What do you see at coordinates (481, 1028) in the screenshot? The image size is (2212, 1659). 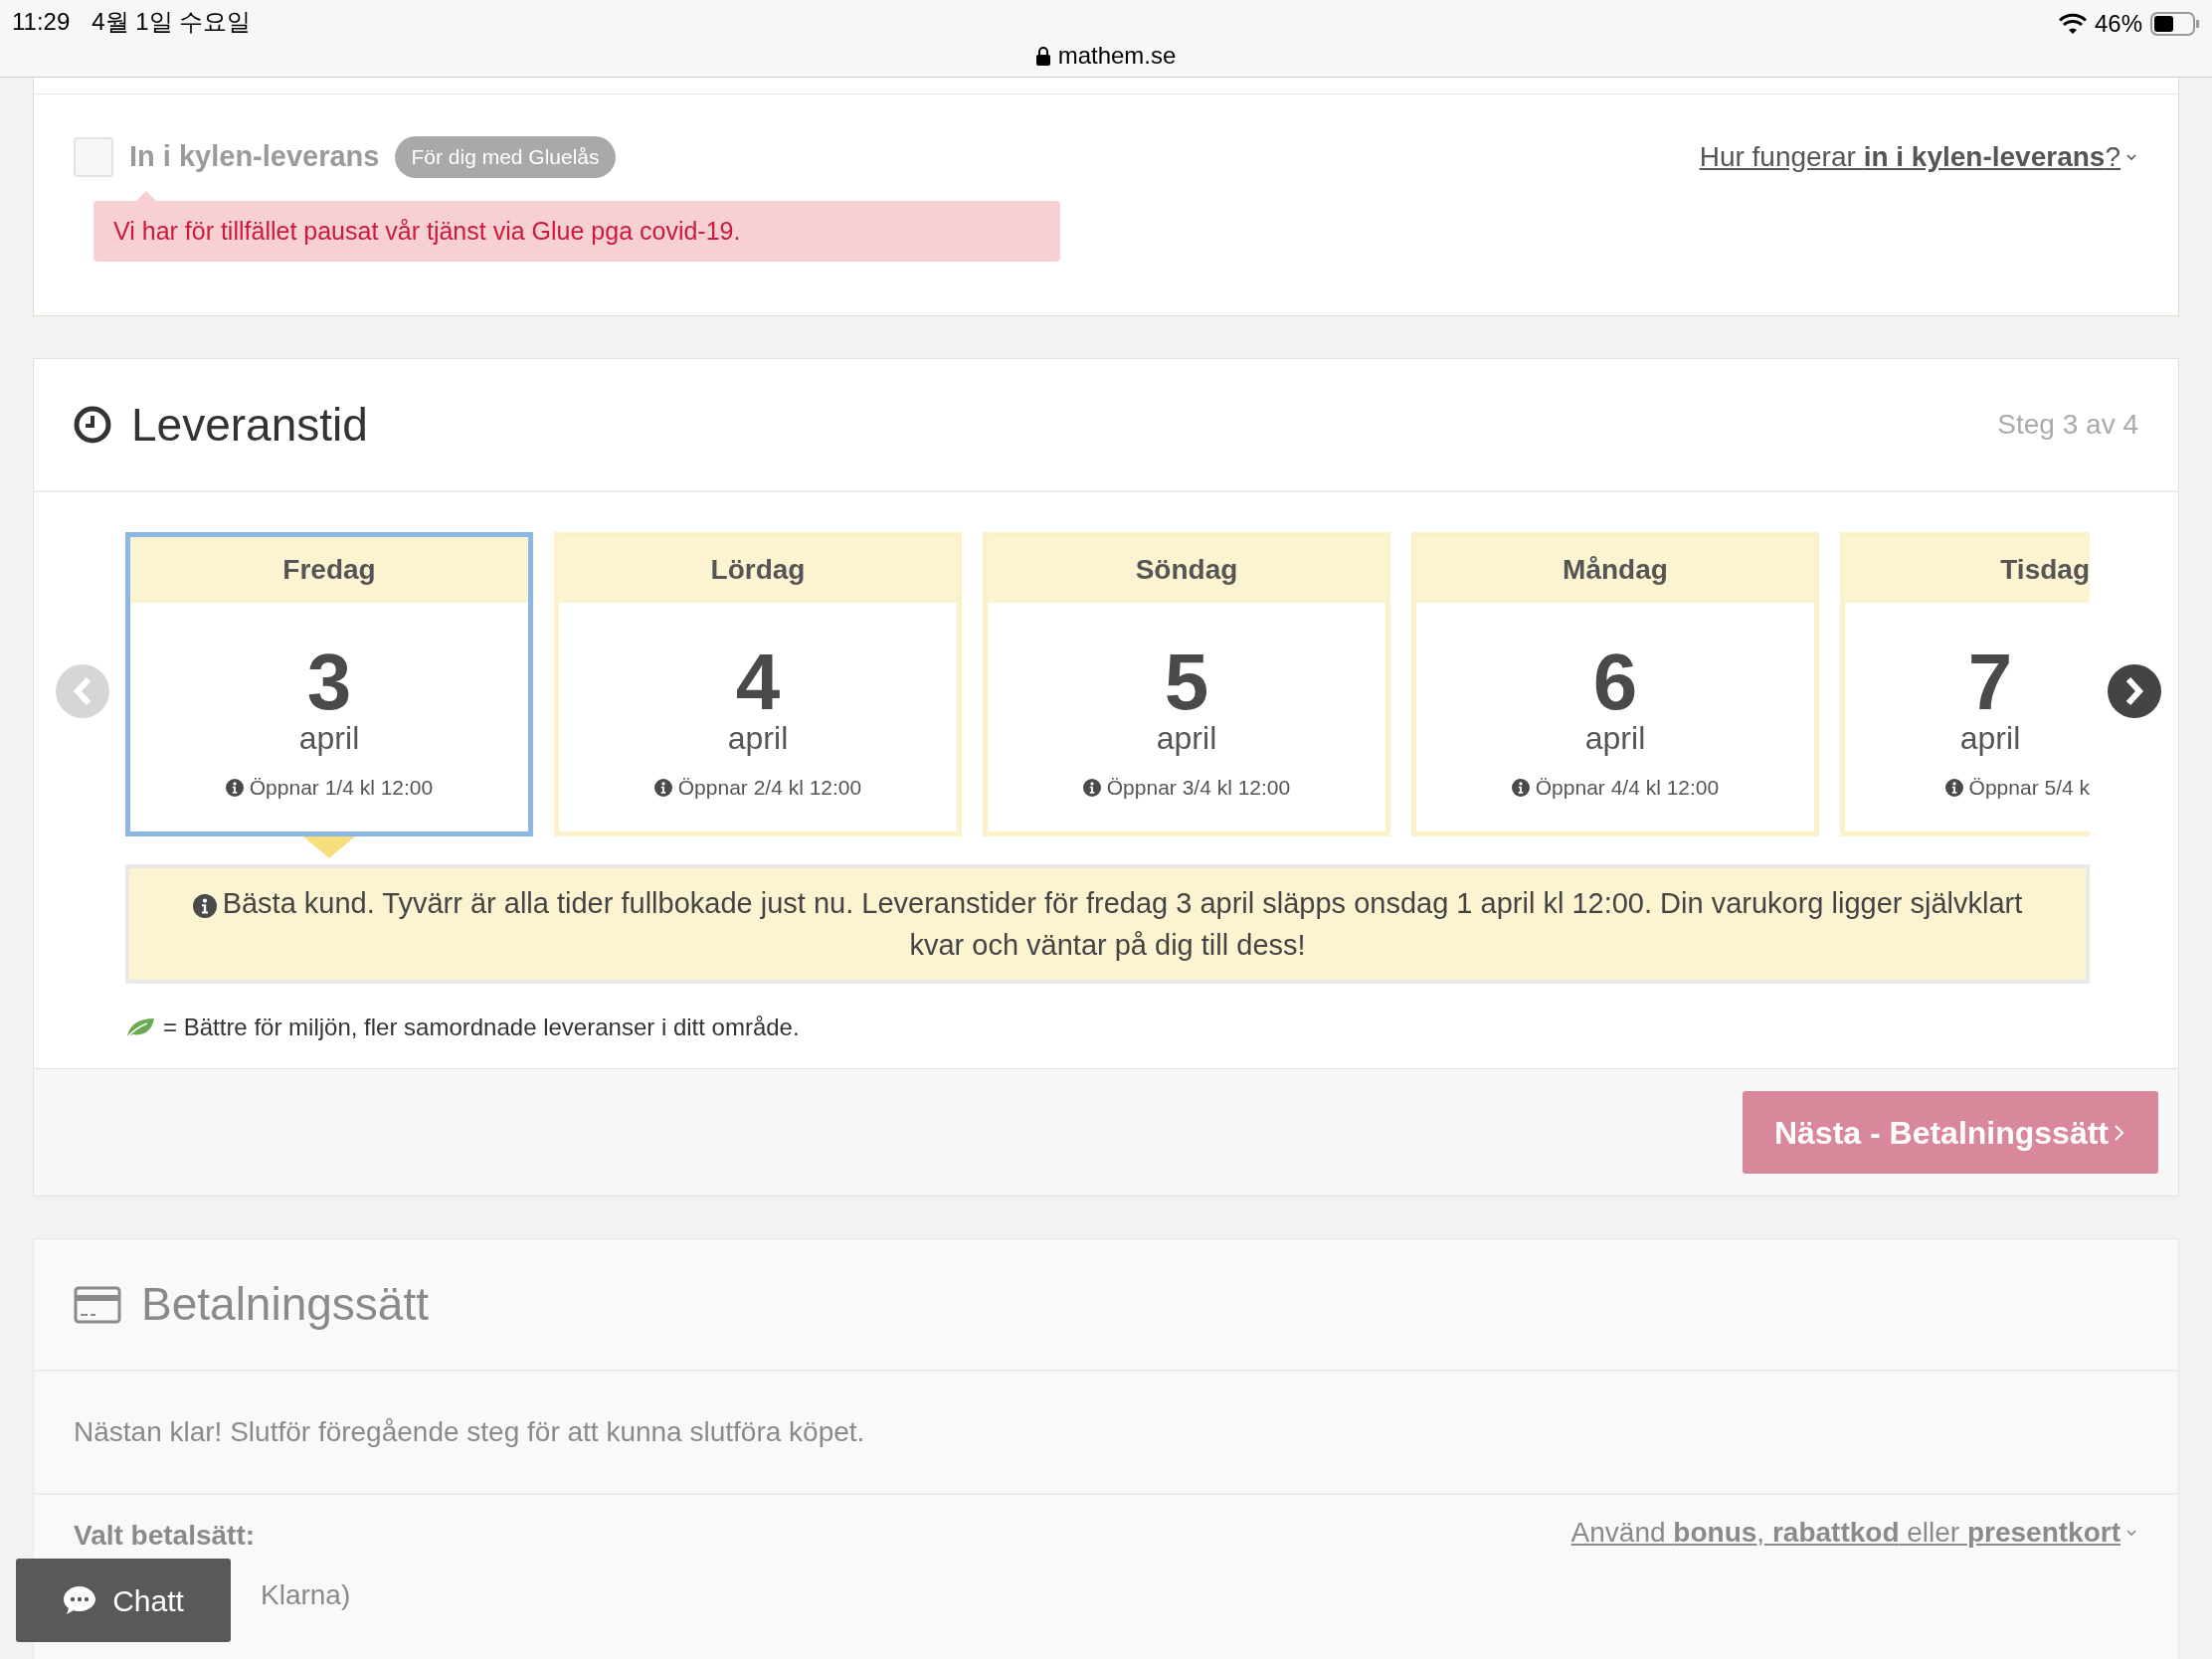 I see `legend-text: = Bättre för miljön, fler samordnade leveranser i ditt område.` at bounding box center [481, 1028].